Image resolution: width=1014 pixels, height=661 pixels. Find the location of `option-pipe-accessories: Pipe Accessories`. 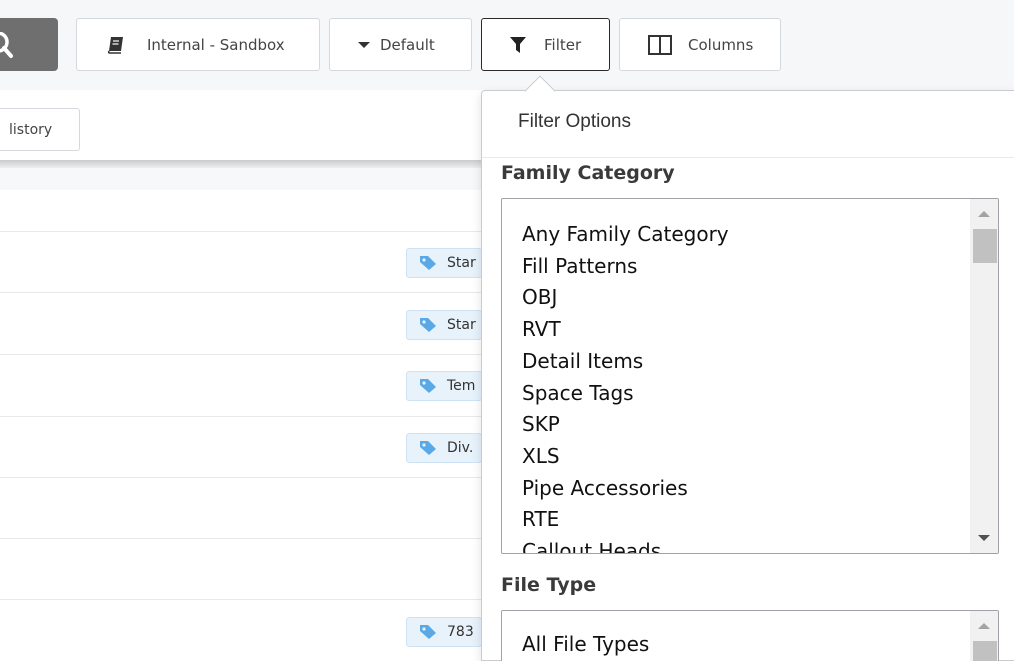

option-pipe-accessories: Pipe Accessories is located at coordinates (625, 489).